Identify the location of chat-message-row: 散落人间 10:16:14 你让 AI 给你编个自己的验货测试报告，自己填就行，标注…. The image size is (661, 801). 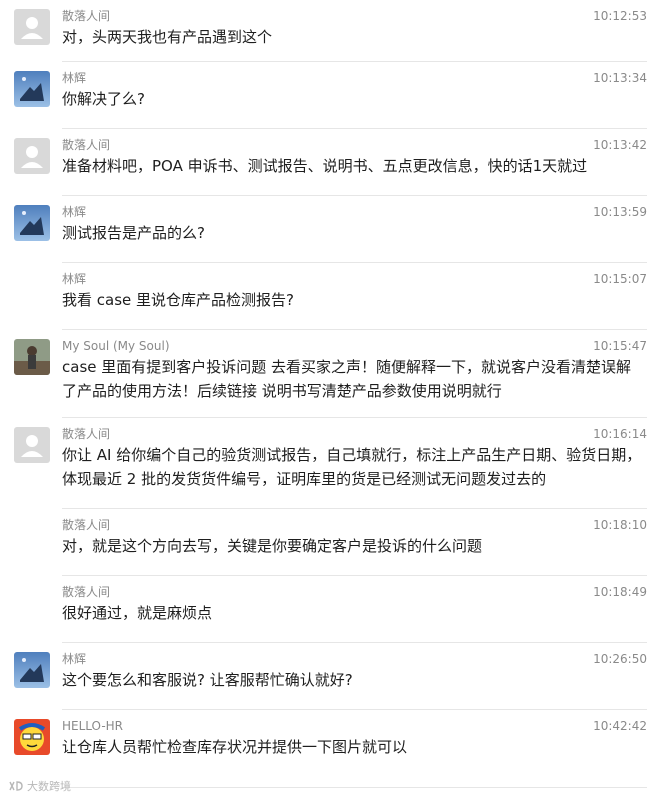
(330, 463).